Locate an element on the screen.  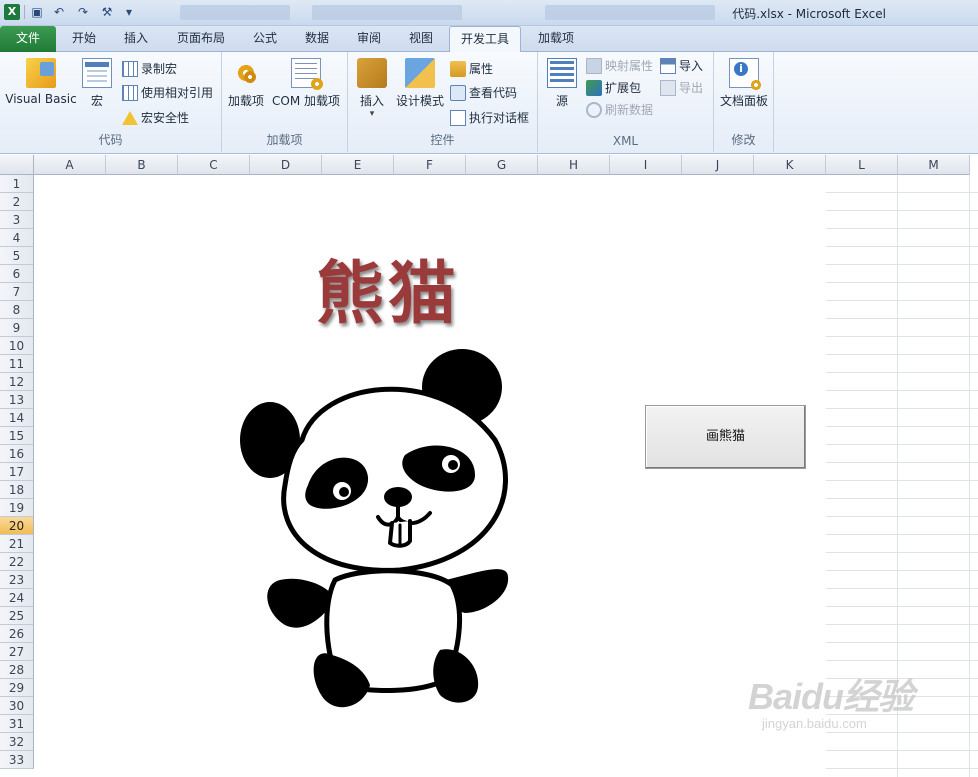
row-header: 31 is located at coordinates (17, 724).